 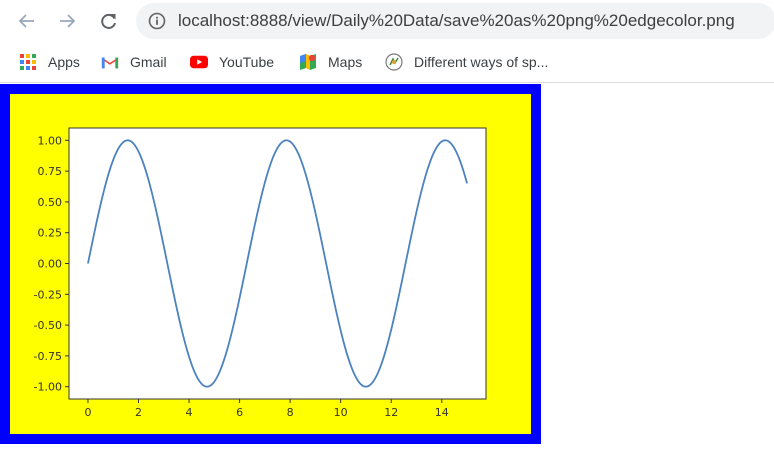 I want to click on x-tick-label: 4, so click(x=189, y=412).